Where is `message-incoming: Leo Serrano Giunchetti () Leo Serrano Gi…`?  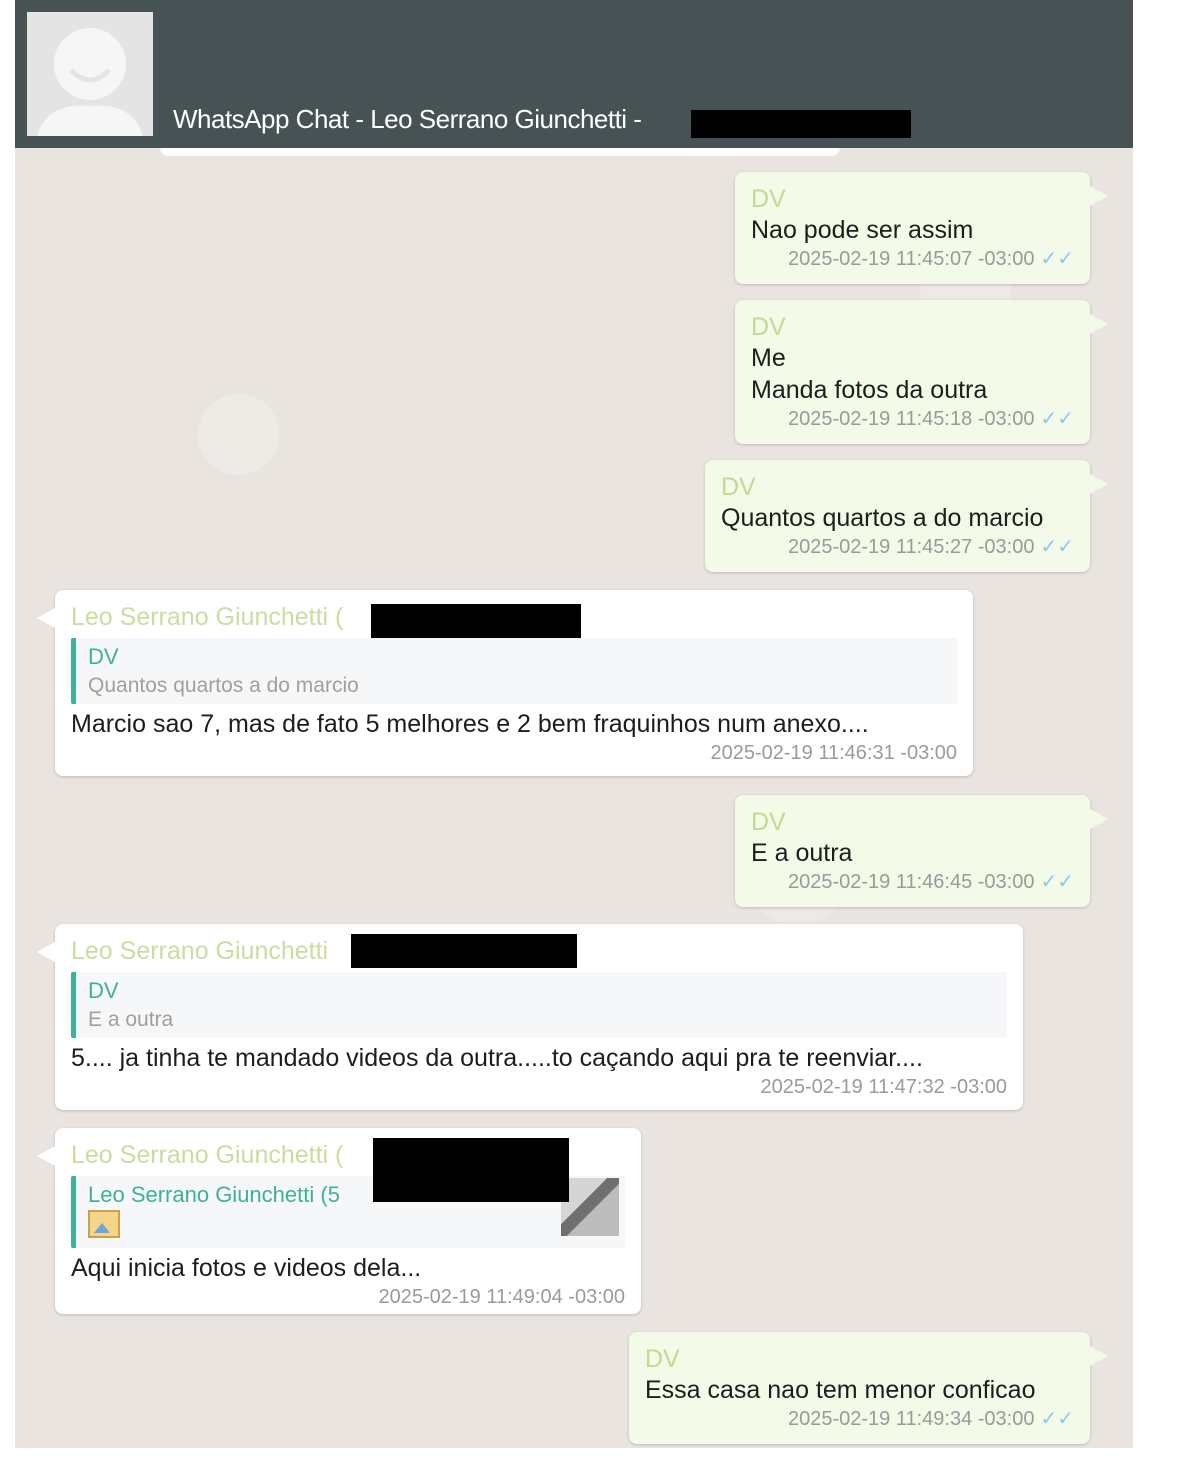
message-incoming: Leo Serrano Giunchetti () Leo Serrano Gi… is located at coordinates (339, 1221).